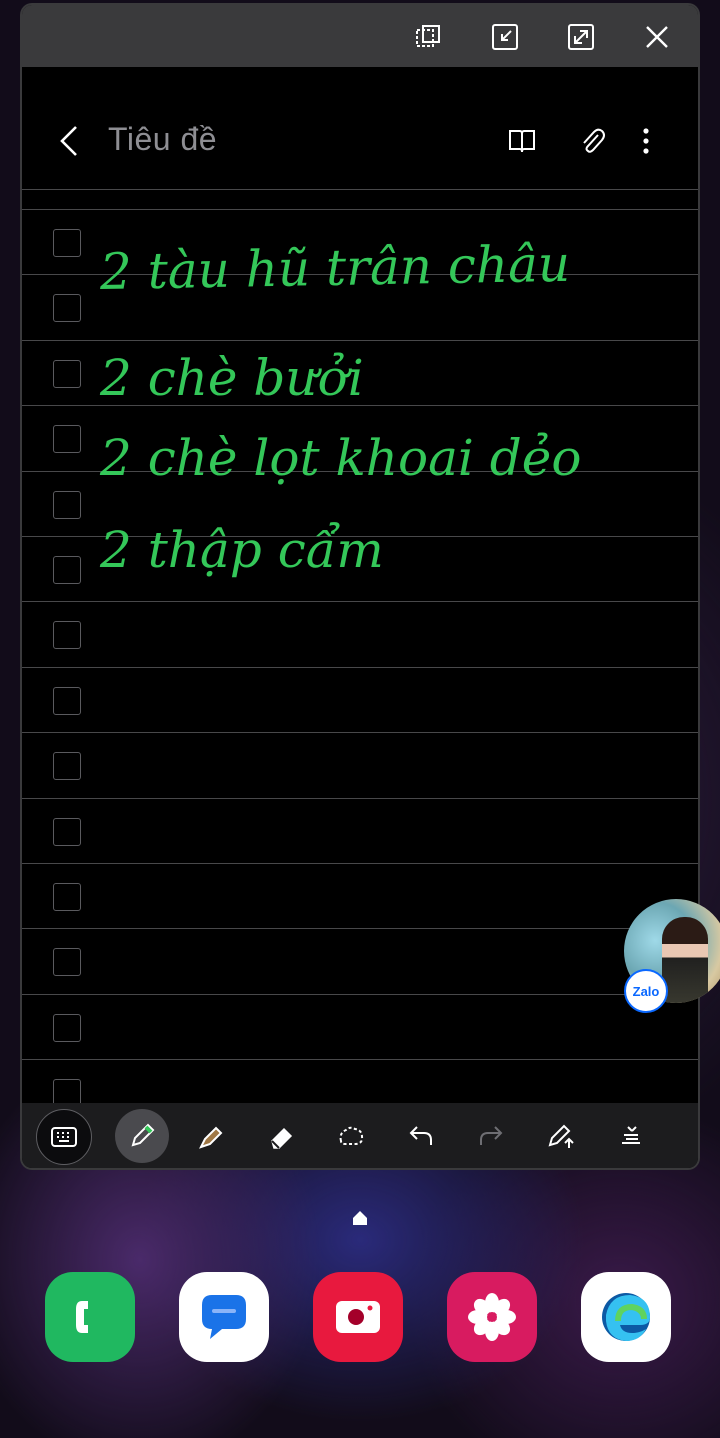 Image resolution: width=720 pixels, height=1438 pixels. What do you see at coordinates (646, 991) in the screenshot?
I see `zalo-badge: Zalo` at bounding box center [646, 991].